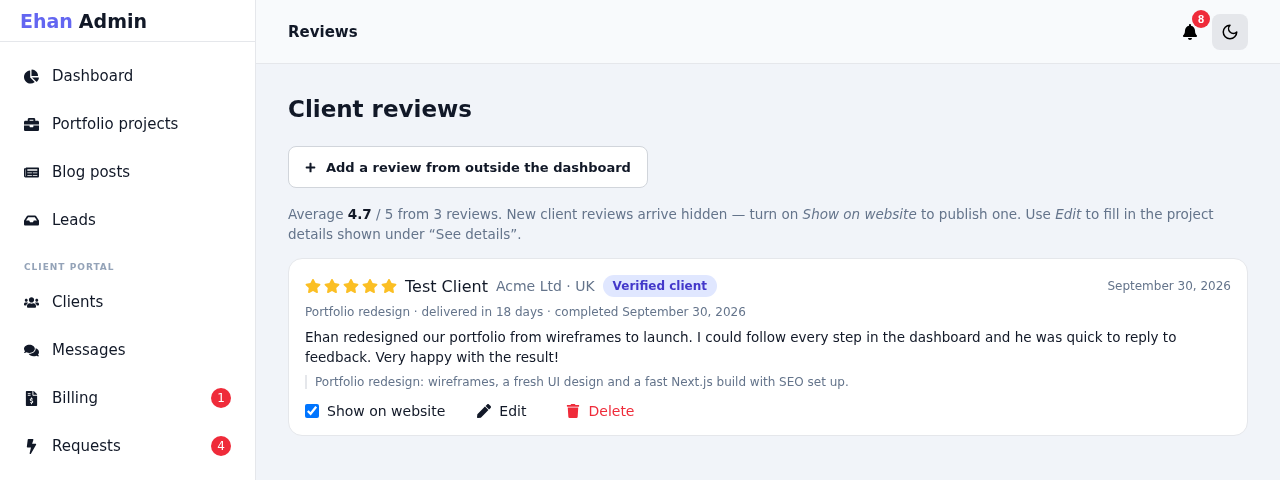 The height and width of the screenshot is (480, 1280). Describe the element at coordinates (31, 350) in the screenshot. I see `chat-bubbles-icon` at that location.